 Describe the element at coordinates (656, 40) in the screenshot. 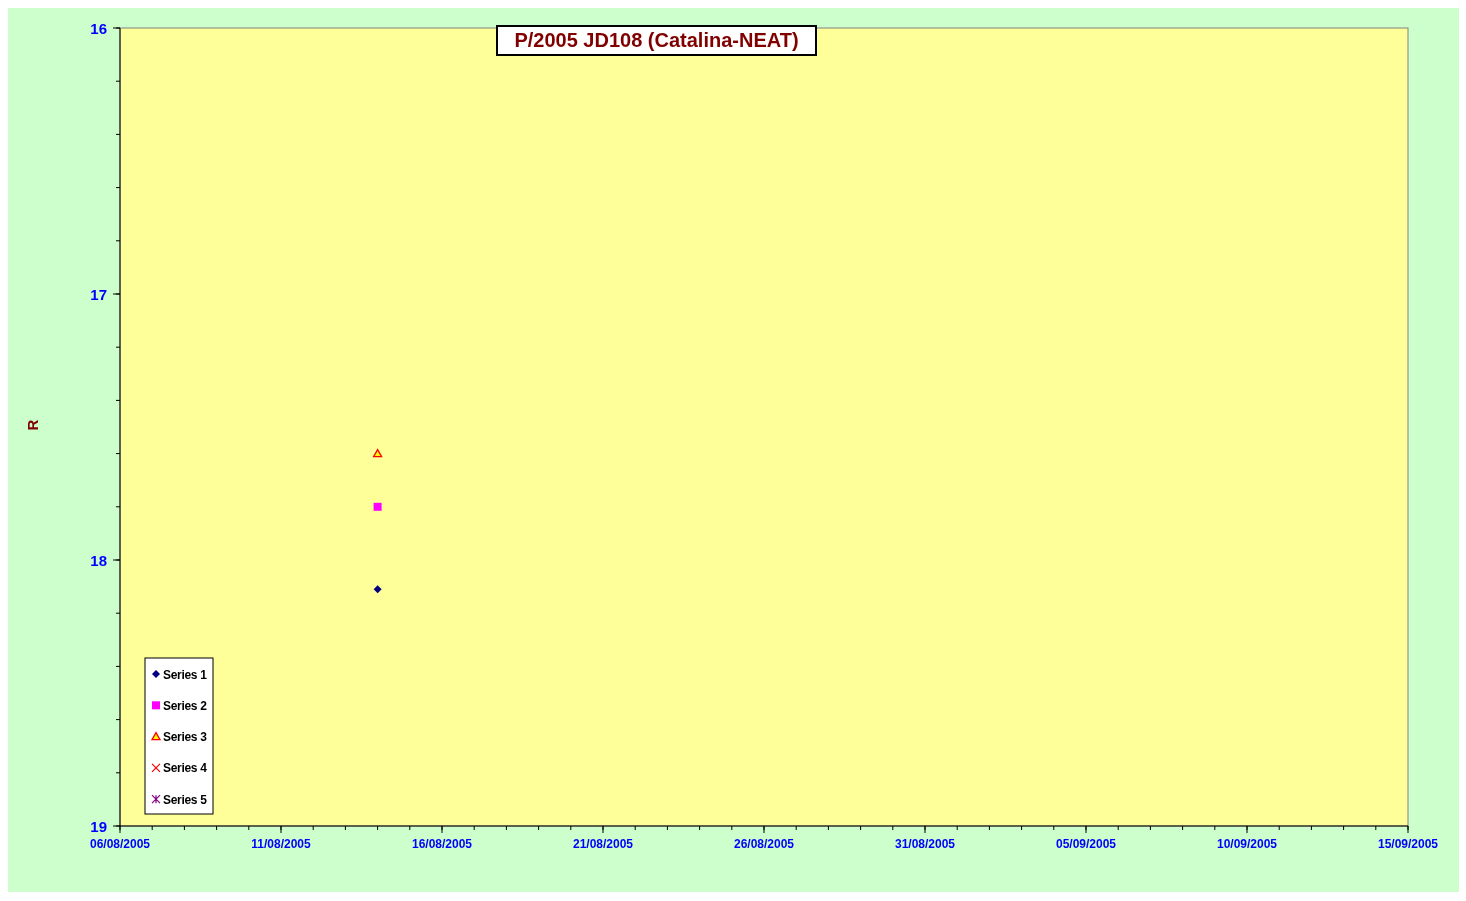

I see `chart-title: P/2005 JD108 (Catalina-NEAT)` at that location.